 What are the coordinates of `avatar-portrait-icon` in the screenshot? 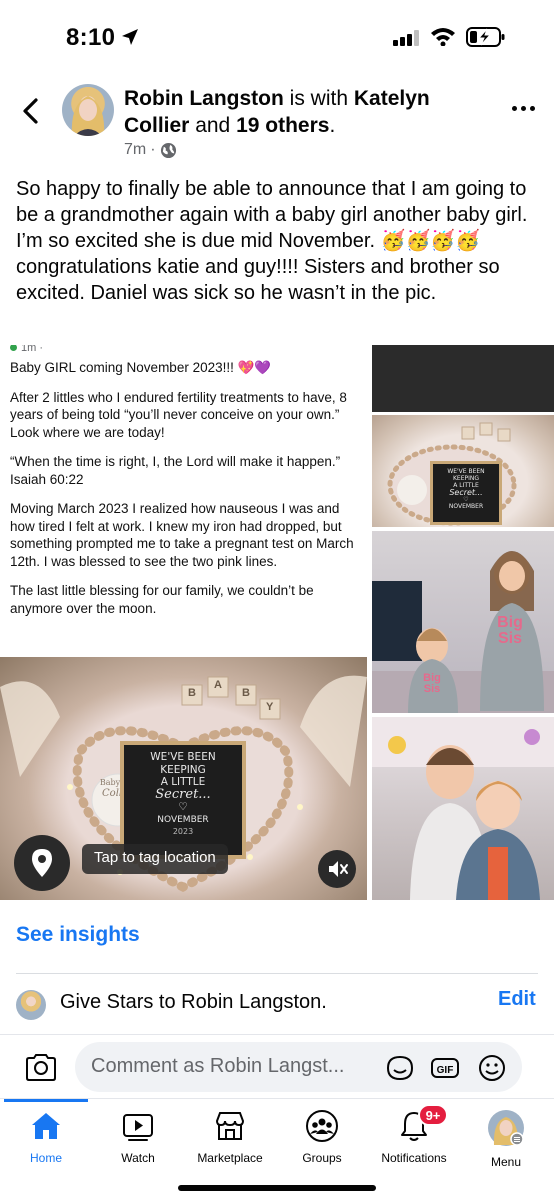 It's located at (88, 116).